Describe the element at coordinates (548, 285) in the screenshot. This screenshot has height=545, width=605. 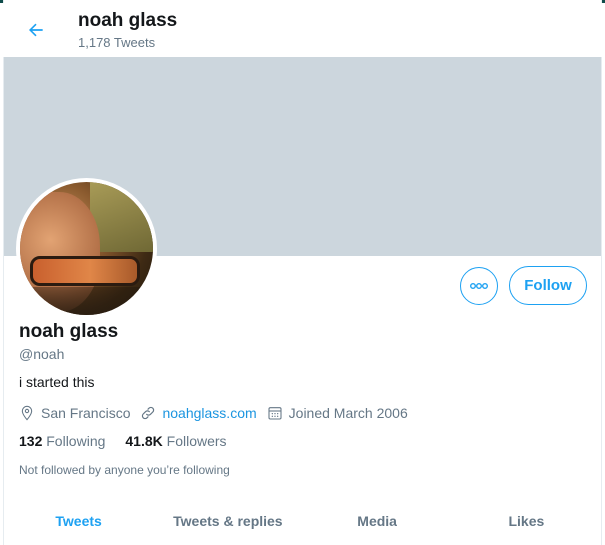
I see `follow-button: Follow` at that location.